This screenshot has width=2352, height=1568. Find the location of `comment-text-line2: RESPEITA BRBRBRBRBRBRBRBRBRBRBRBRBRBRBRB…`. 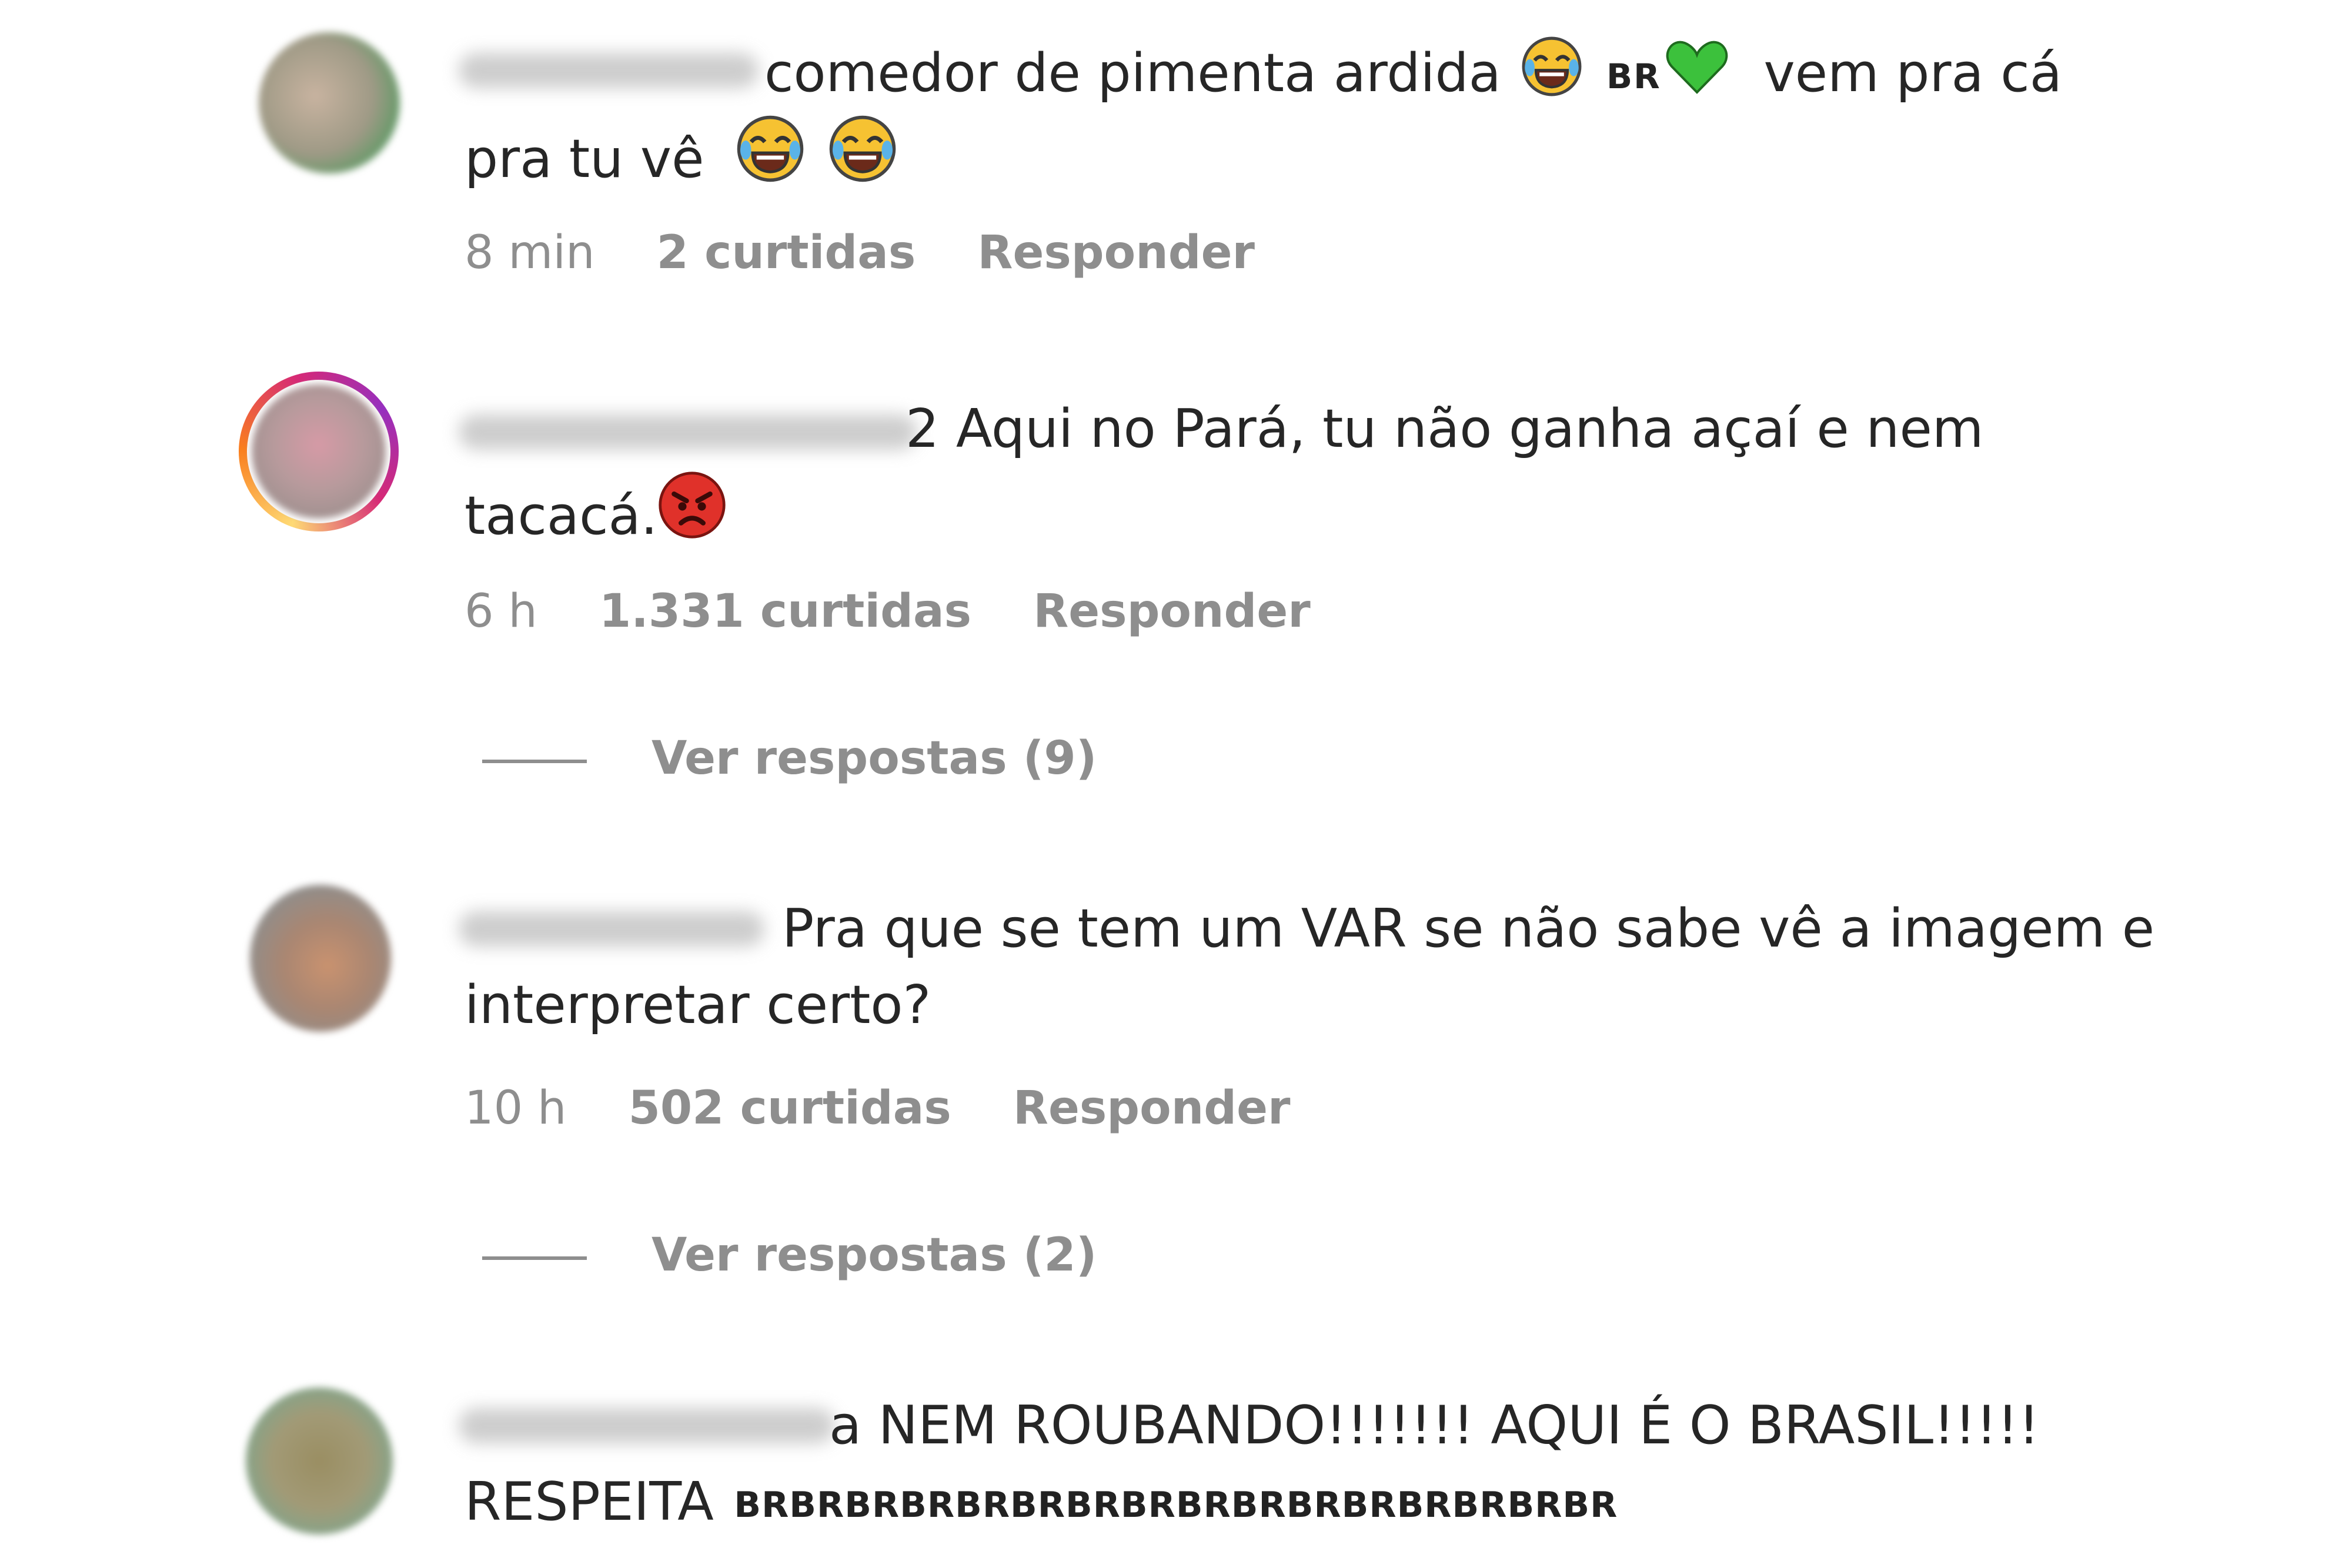

comment-text-line2: RESPEITA BRBRBRBRBRBRBRBRBRBRBRBRBRBRBRB… is located at coordinates (1317, 1503).